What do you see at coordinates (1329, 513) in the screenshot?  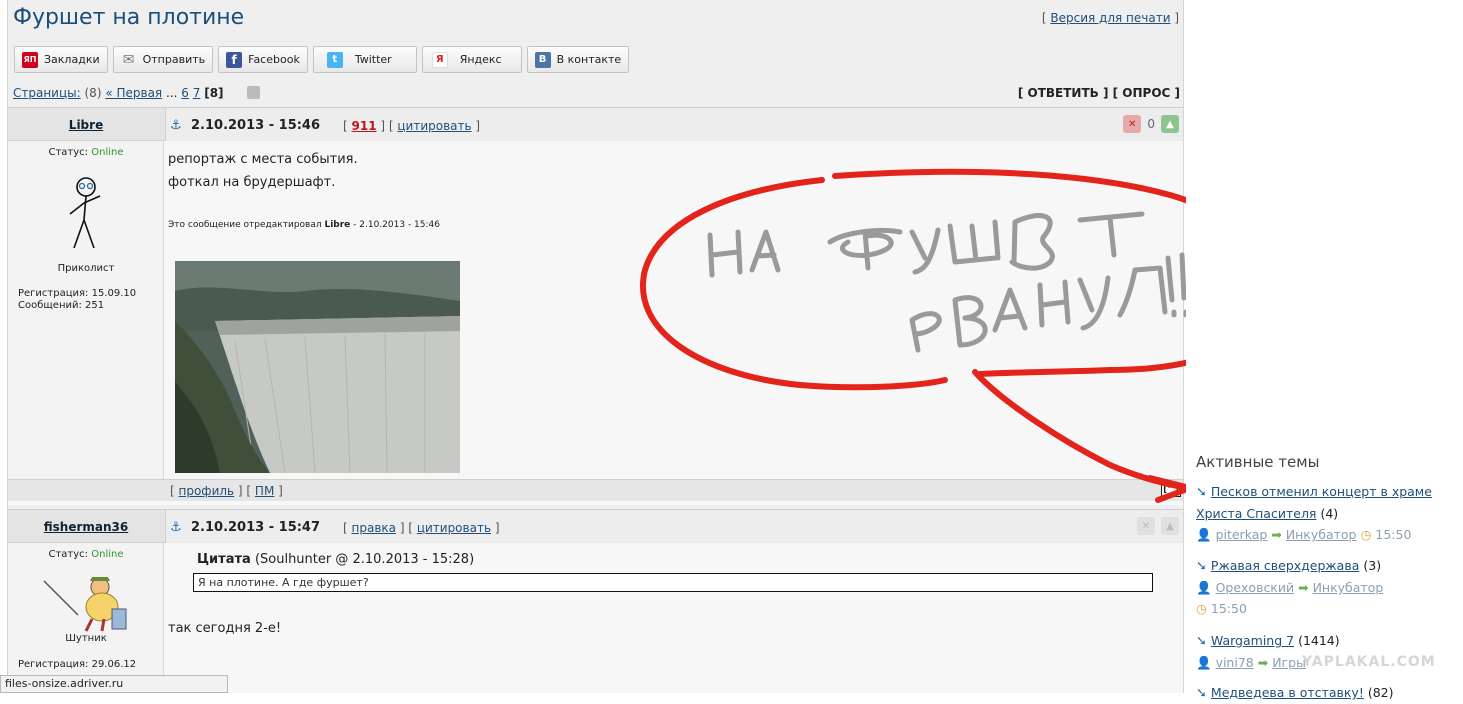 I see `topic-count: (4)` at bounding box center [1329, 513].